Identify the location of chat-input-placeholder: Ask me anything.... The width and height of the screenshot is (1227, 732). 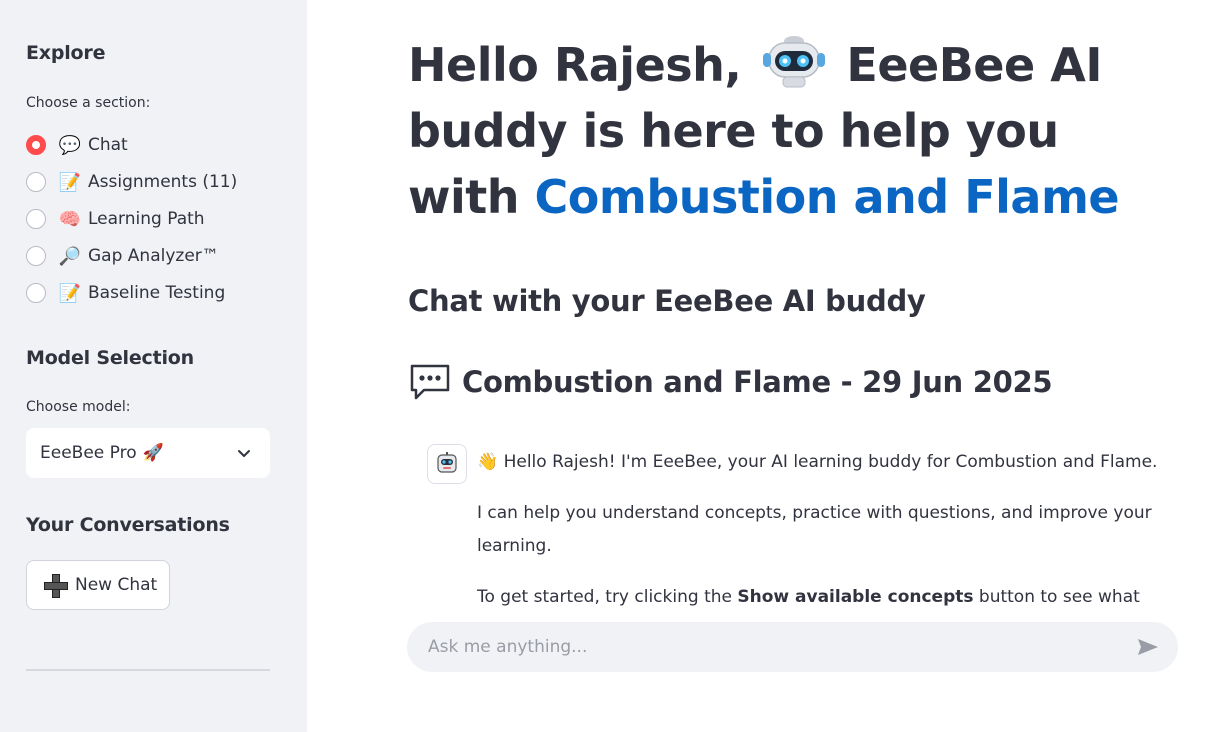
(508, 647).